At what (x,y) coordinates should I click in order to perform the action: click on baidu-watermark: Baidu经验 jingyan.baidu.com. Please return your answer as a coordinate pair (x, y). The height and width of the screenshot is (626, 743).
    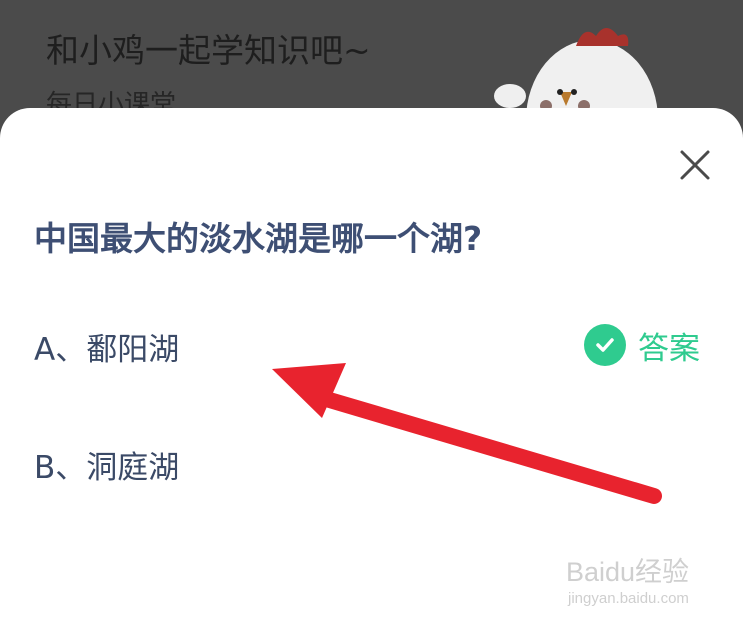
    Looking at the image, I should click on (641, 580).